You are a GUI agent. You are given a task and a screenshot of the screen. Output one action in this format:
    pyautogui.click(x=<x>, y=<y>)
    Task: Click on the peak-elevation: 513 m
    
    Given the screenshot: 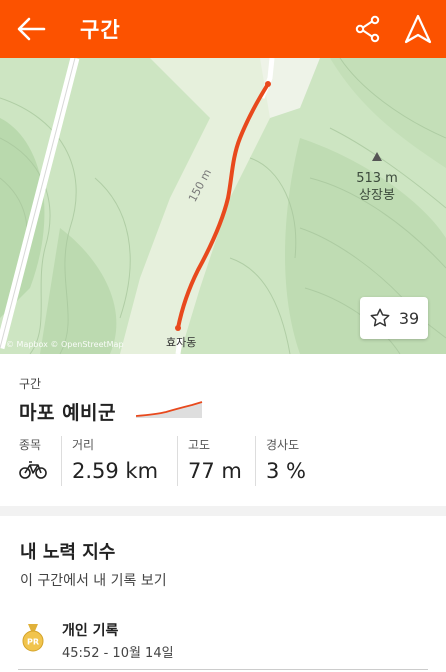 What is the action you would take?
    pyautogui.click(x=377, y=178)
    